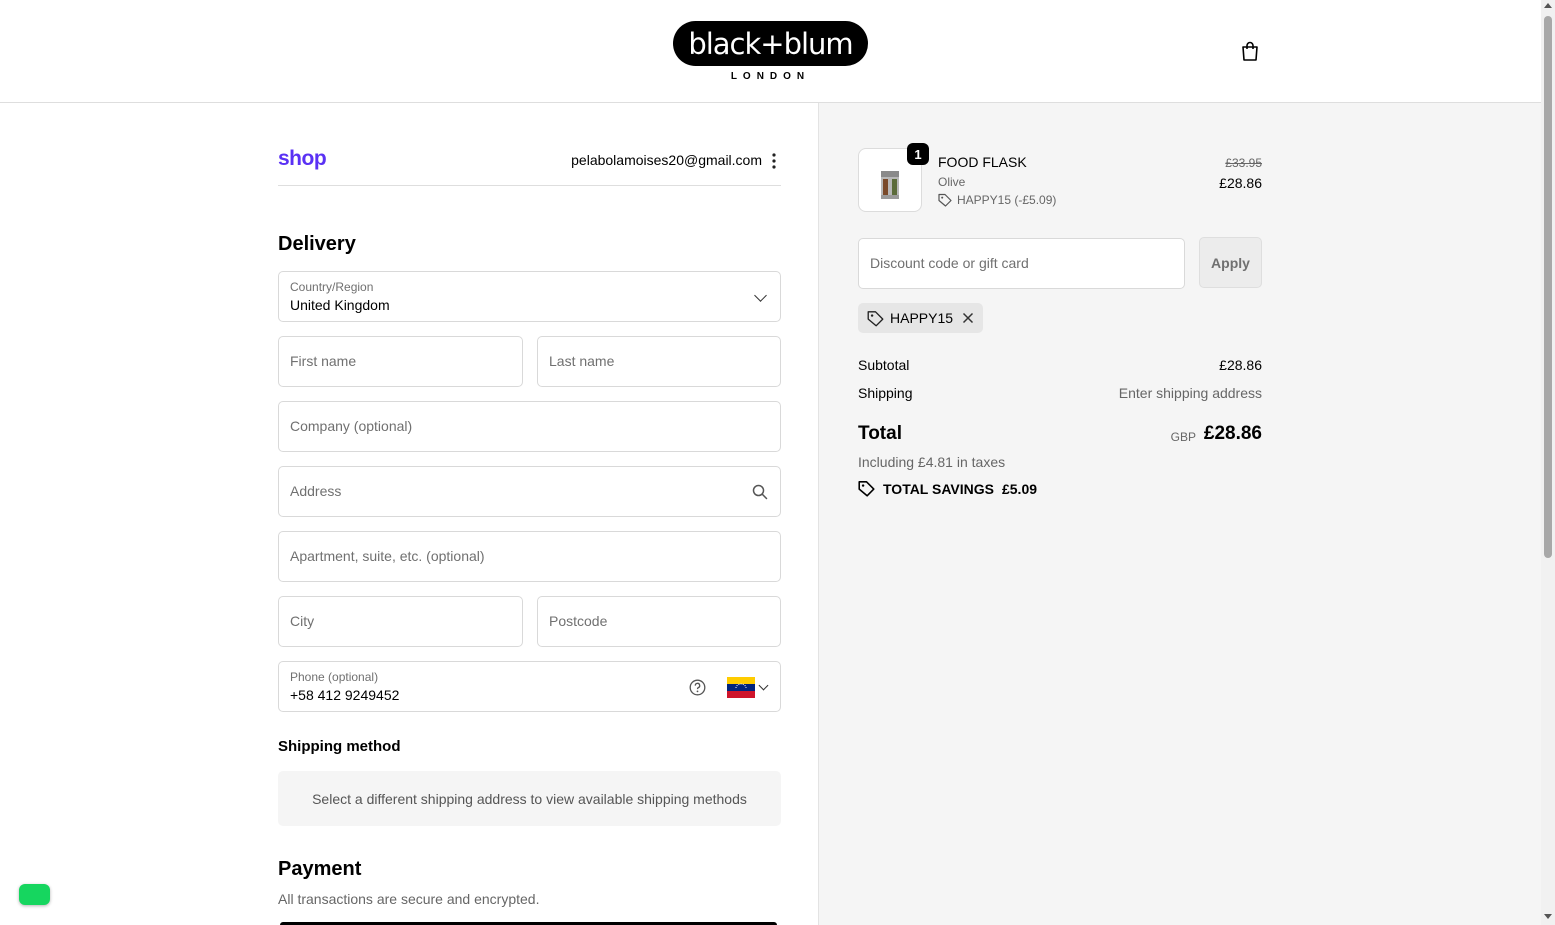  What do you see at coordinates (659, 361) in the screenshot?
I see `last-name-field: Last name` at bounding box center [659, 361].